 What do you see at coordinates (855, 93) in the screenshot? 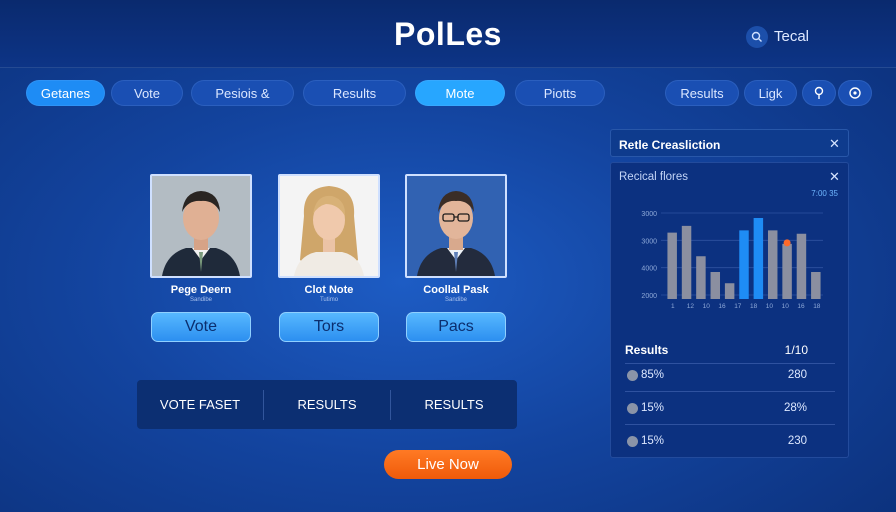
I see `settings-icon` at bounding box center [855, 93].